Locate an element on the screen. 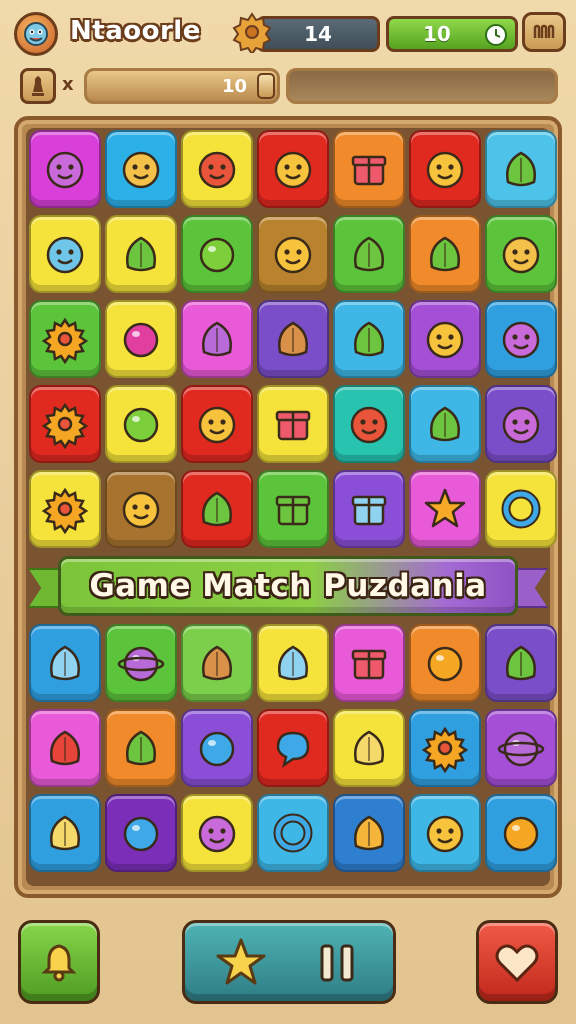  avatar is located at coordinates (36, 34).